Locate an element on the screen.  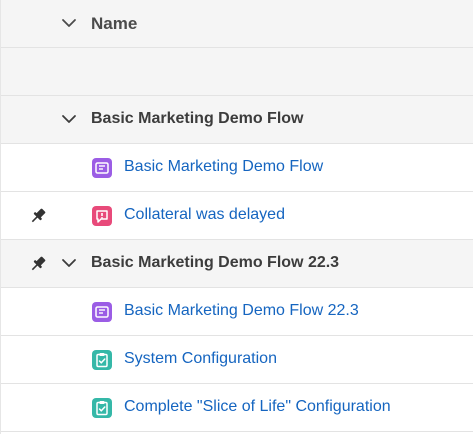
item-link: Complete "Slice of Life" Configuration is located at coordinates (257, 407).